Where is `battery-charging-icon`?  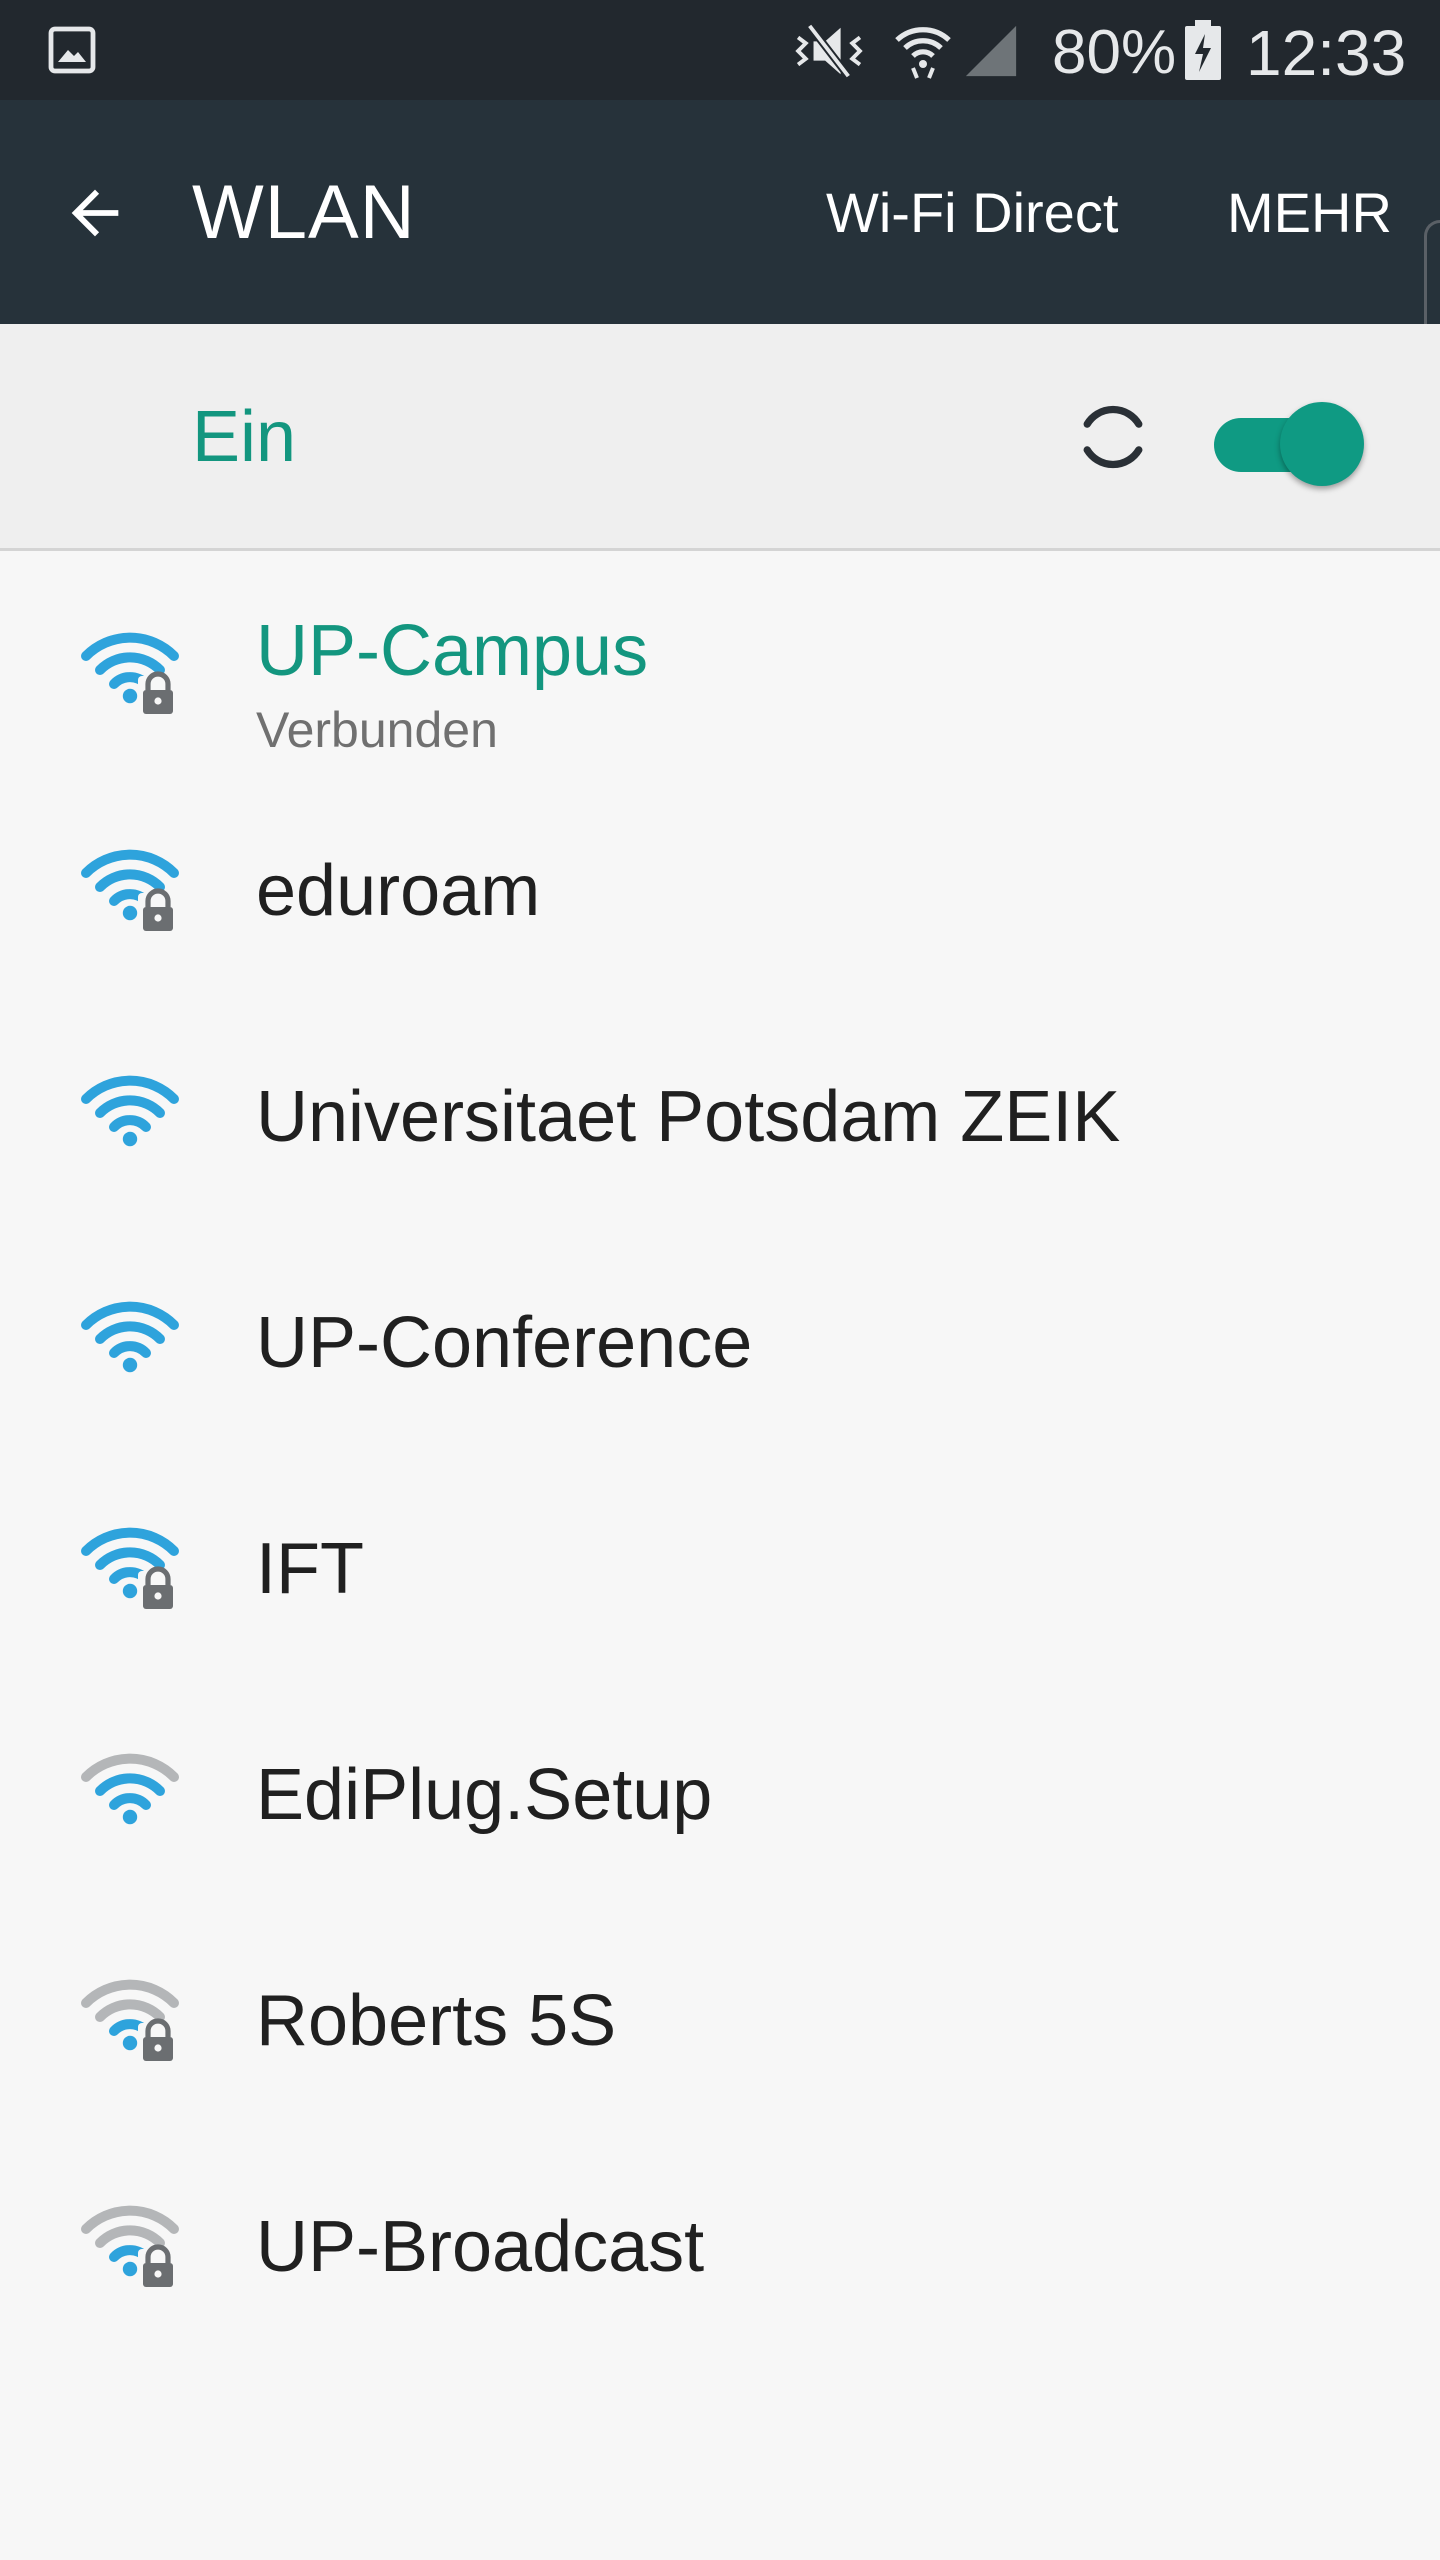
battery-charging-icon is located at coordinates (1203, 50).